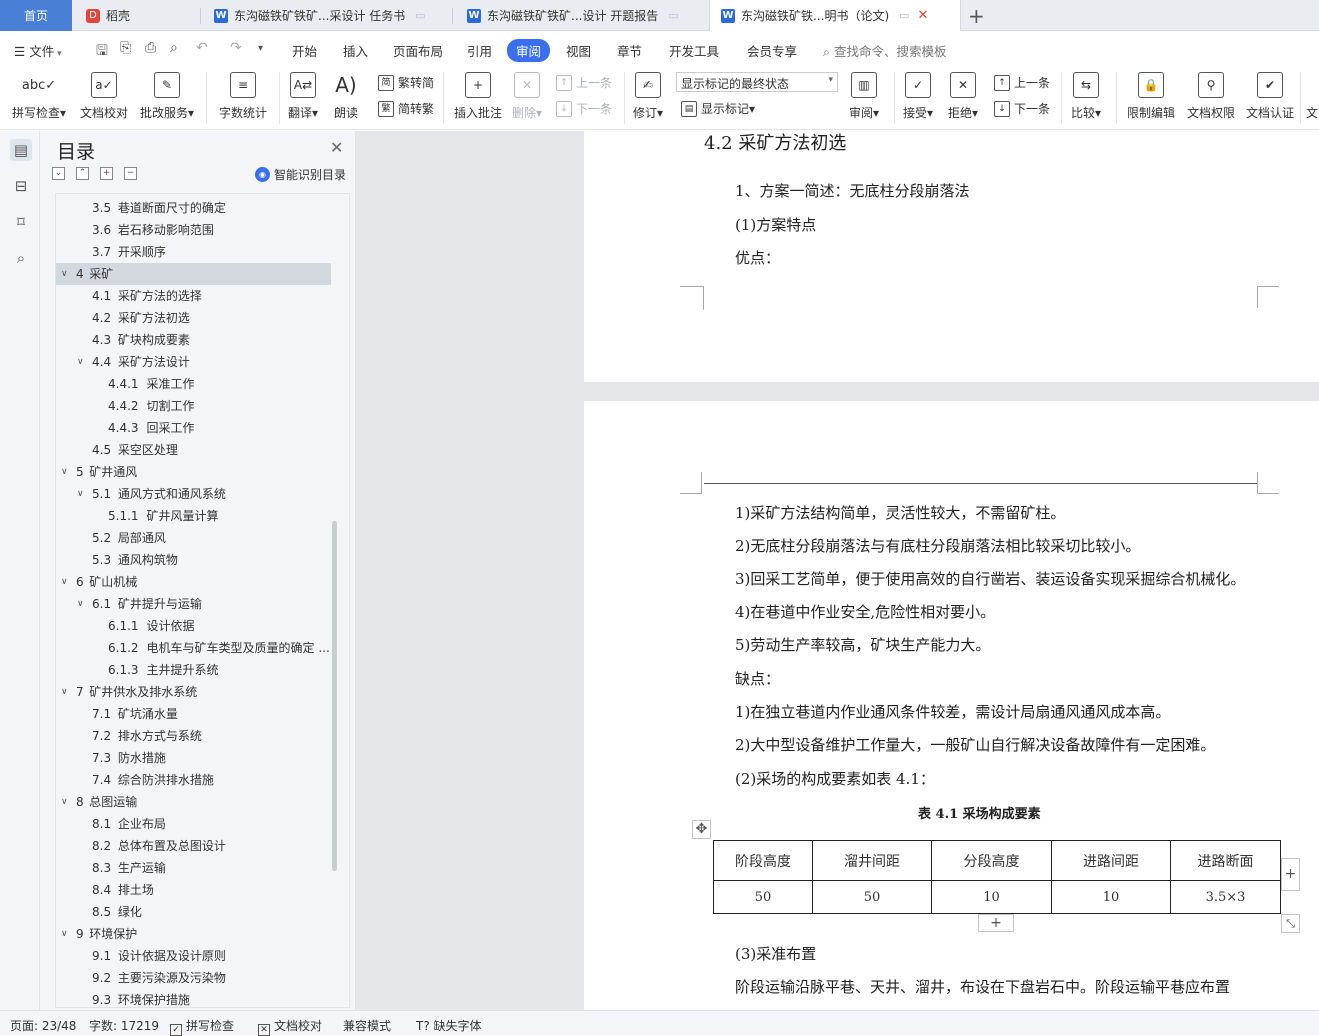  Describe the element at coordinates (202, 48) in the screenshot. I see `undo-icon: ↶` at that location.